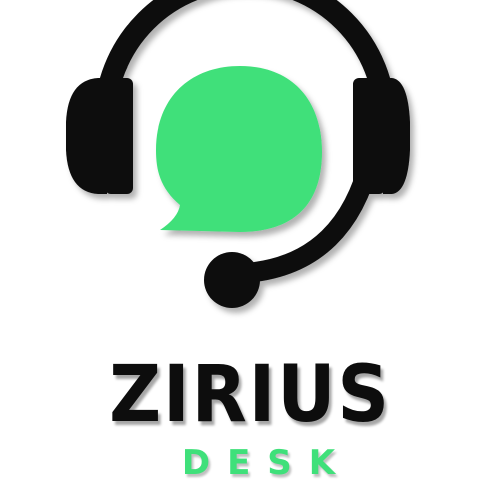 The image size is (500, 500). What do you see at coordinates (250, 395) in the screenshot?
I see `brand-name: ZIRIUS` at bounding box center [250, 395].